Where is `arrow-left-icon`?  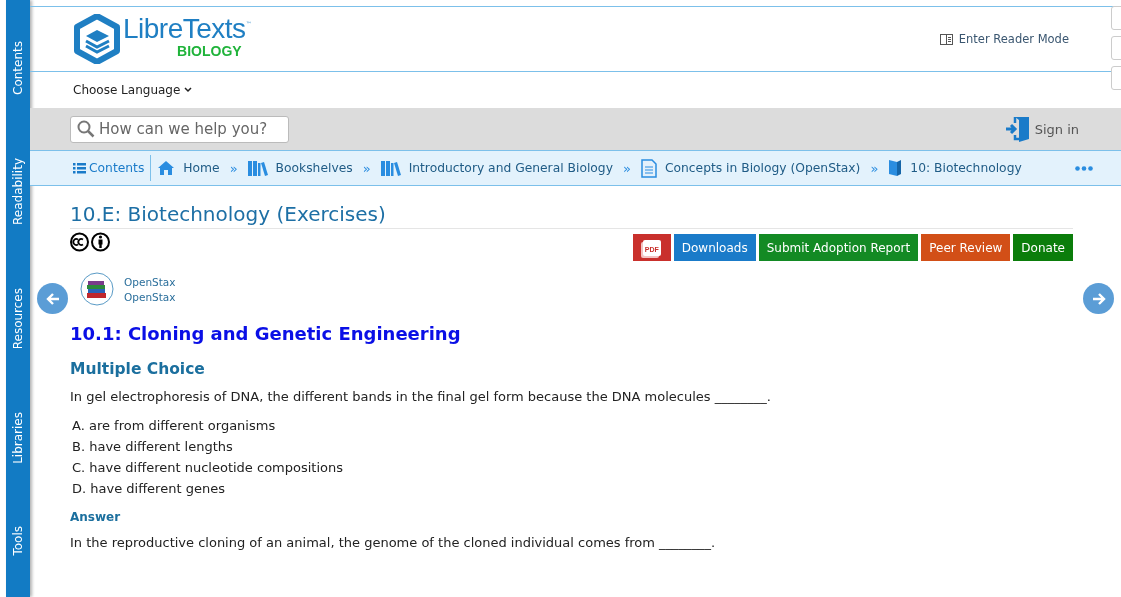 arrow-left-icon is located at coordinates (52, 298).